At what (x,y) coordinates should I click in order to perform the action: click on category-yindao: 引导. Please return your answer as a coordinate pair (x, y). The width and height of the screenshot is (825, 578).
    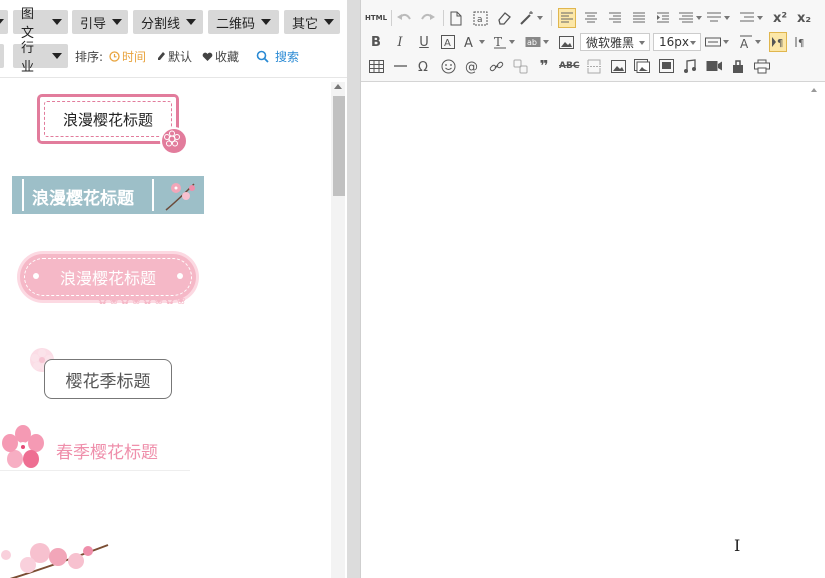
    Looking at the image, I should click on (100, 22).